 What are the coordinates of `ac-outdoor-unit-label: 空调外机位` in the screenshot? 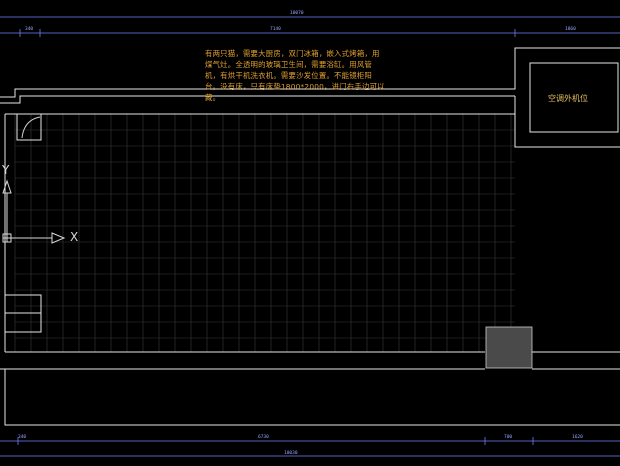 It's located at (568, 98).